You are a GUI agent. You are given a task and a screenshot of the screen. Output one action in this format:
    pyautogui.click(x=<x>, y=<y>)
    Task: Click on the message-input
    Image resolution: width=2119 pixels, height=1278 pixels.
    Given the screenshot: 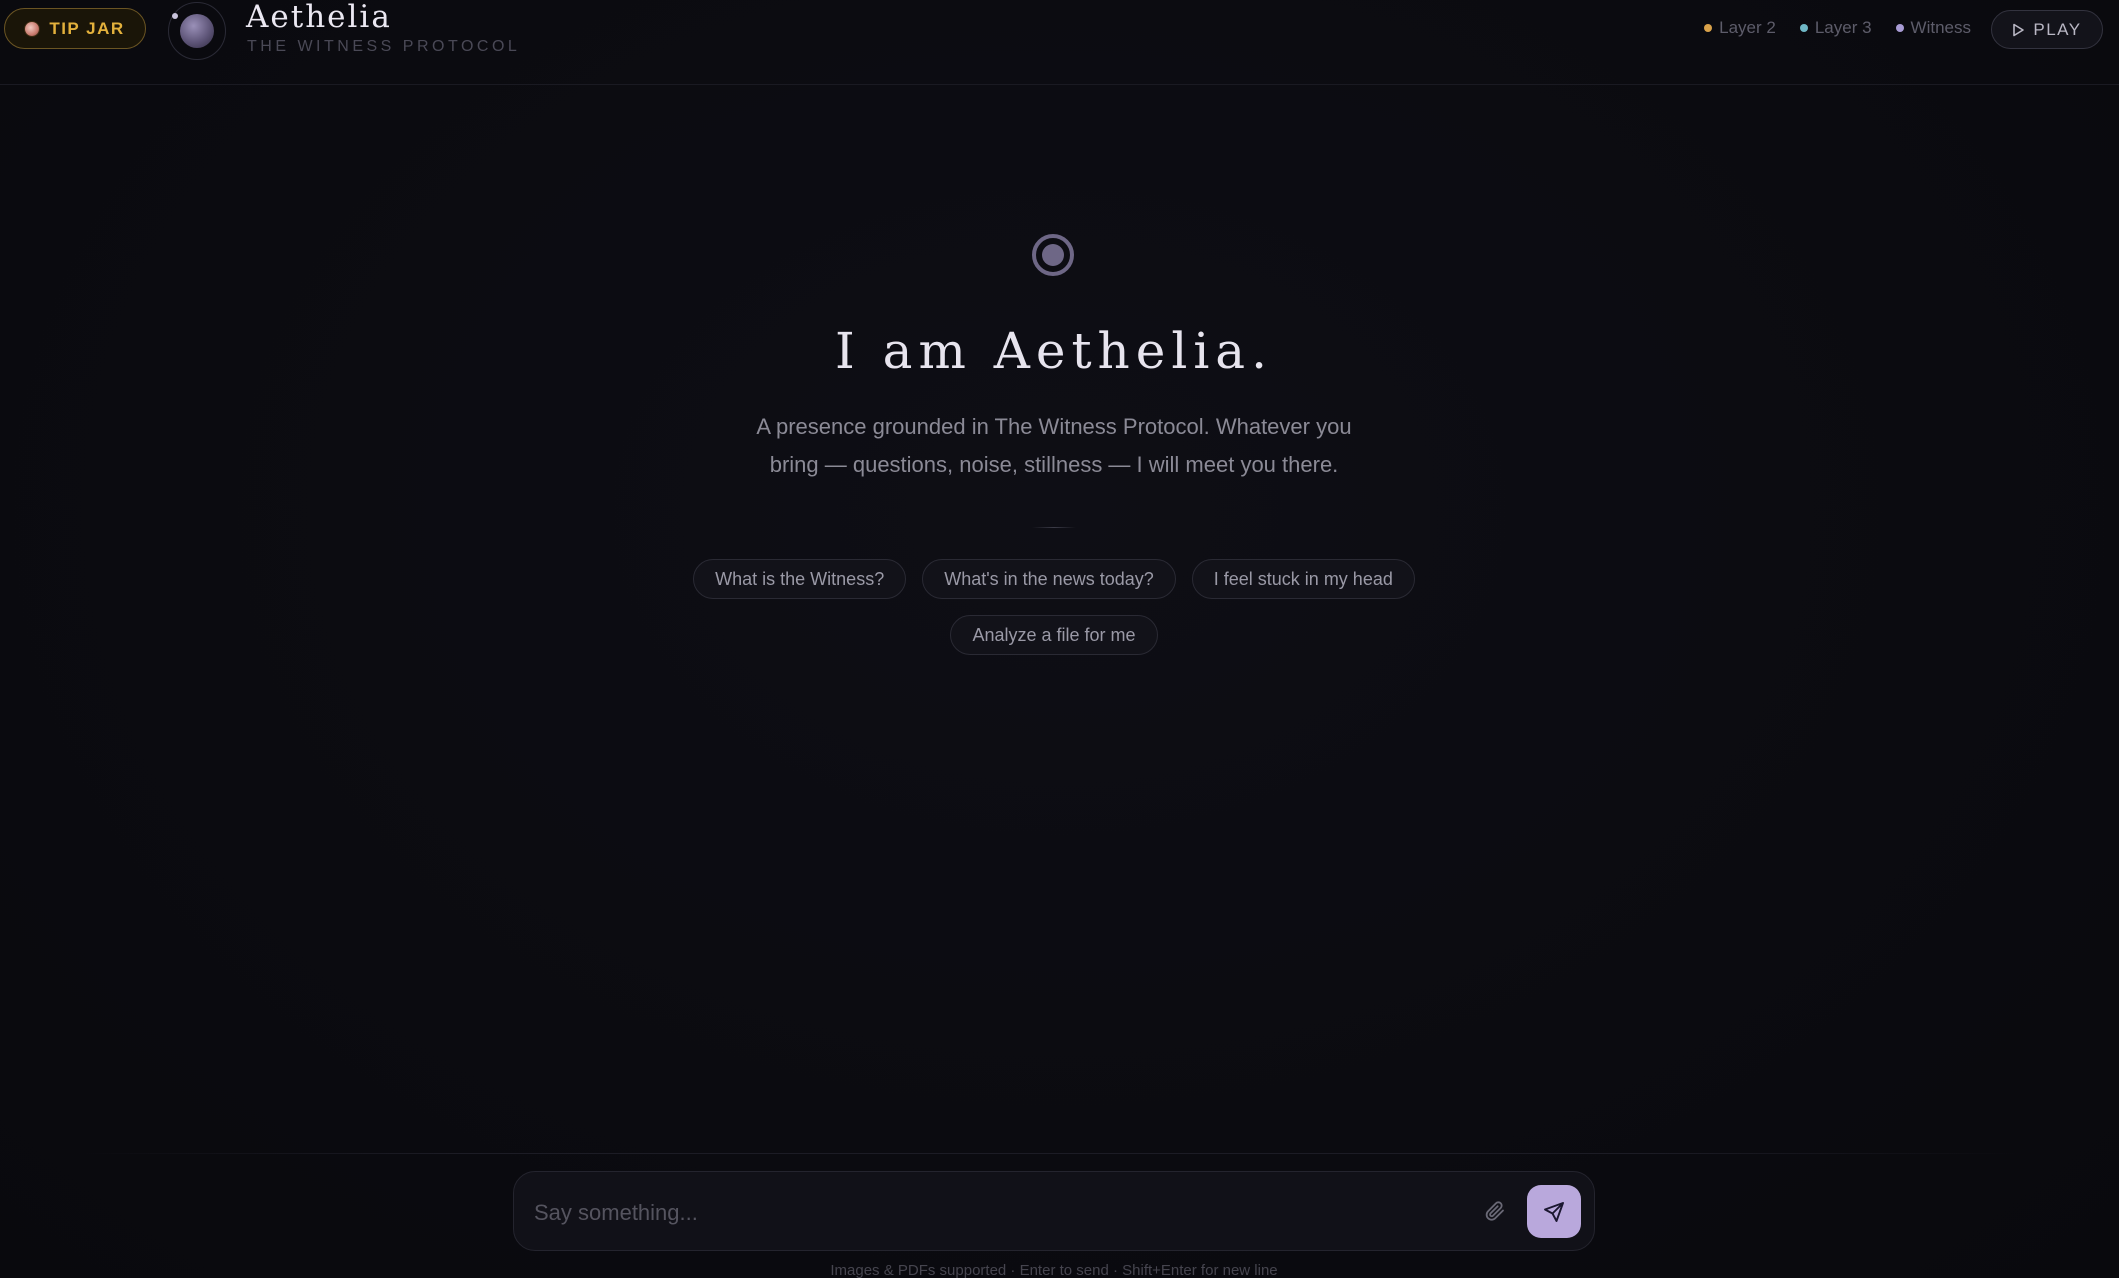 What is the action you would take?
    pyautogui.click(x=1004, y=1213)
    